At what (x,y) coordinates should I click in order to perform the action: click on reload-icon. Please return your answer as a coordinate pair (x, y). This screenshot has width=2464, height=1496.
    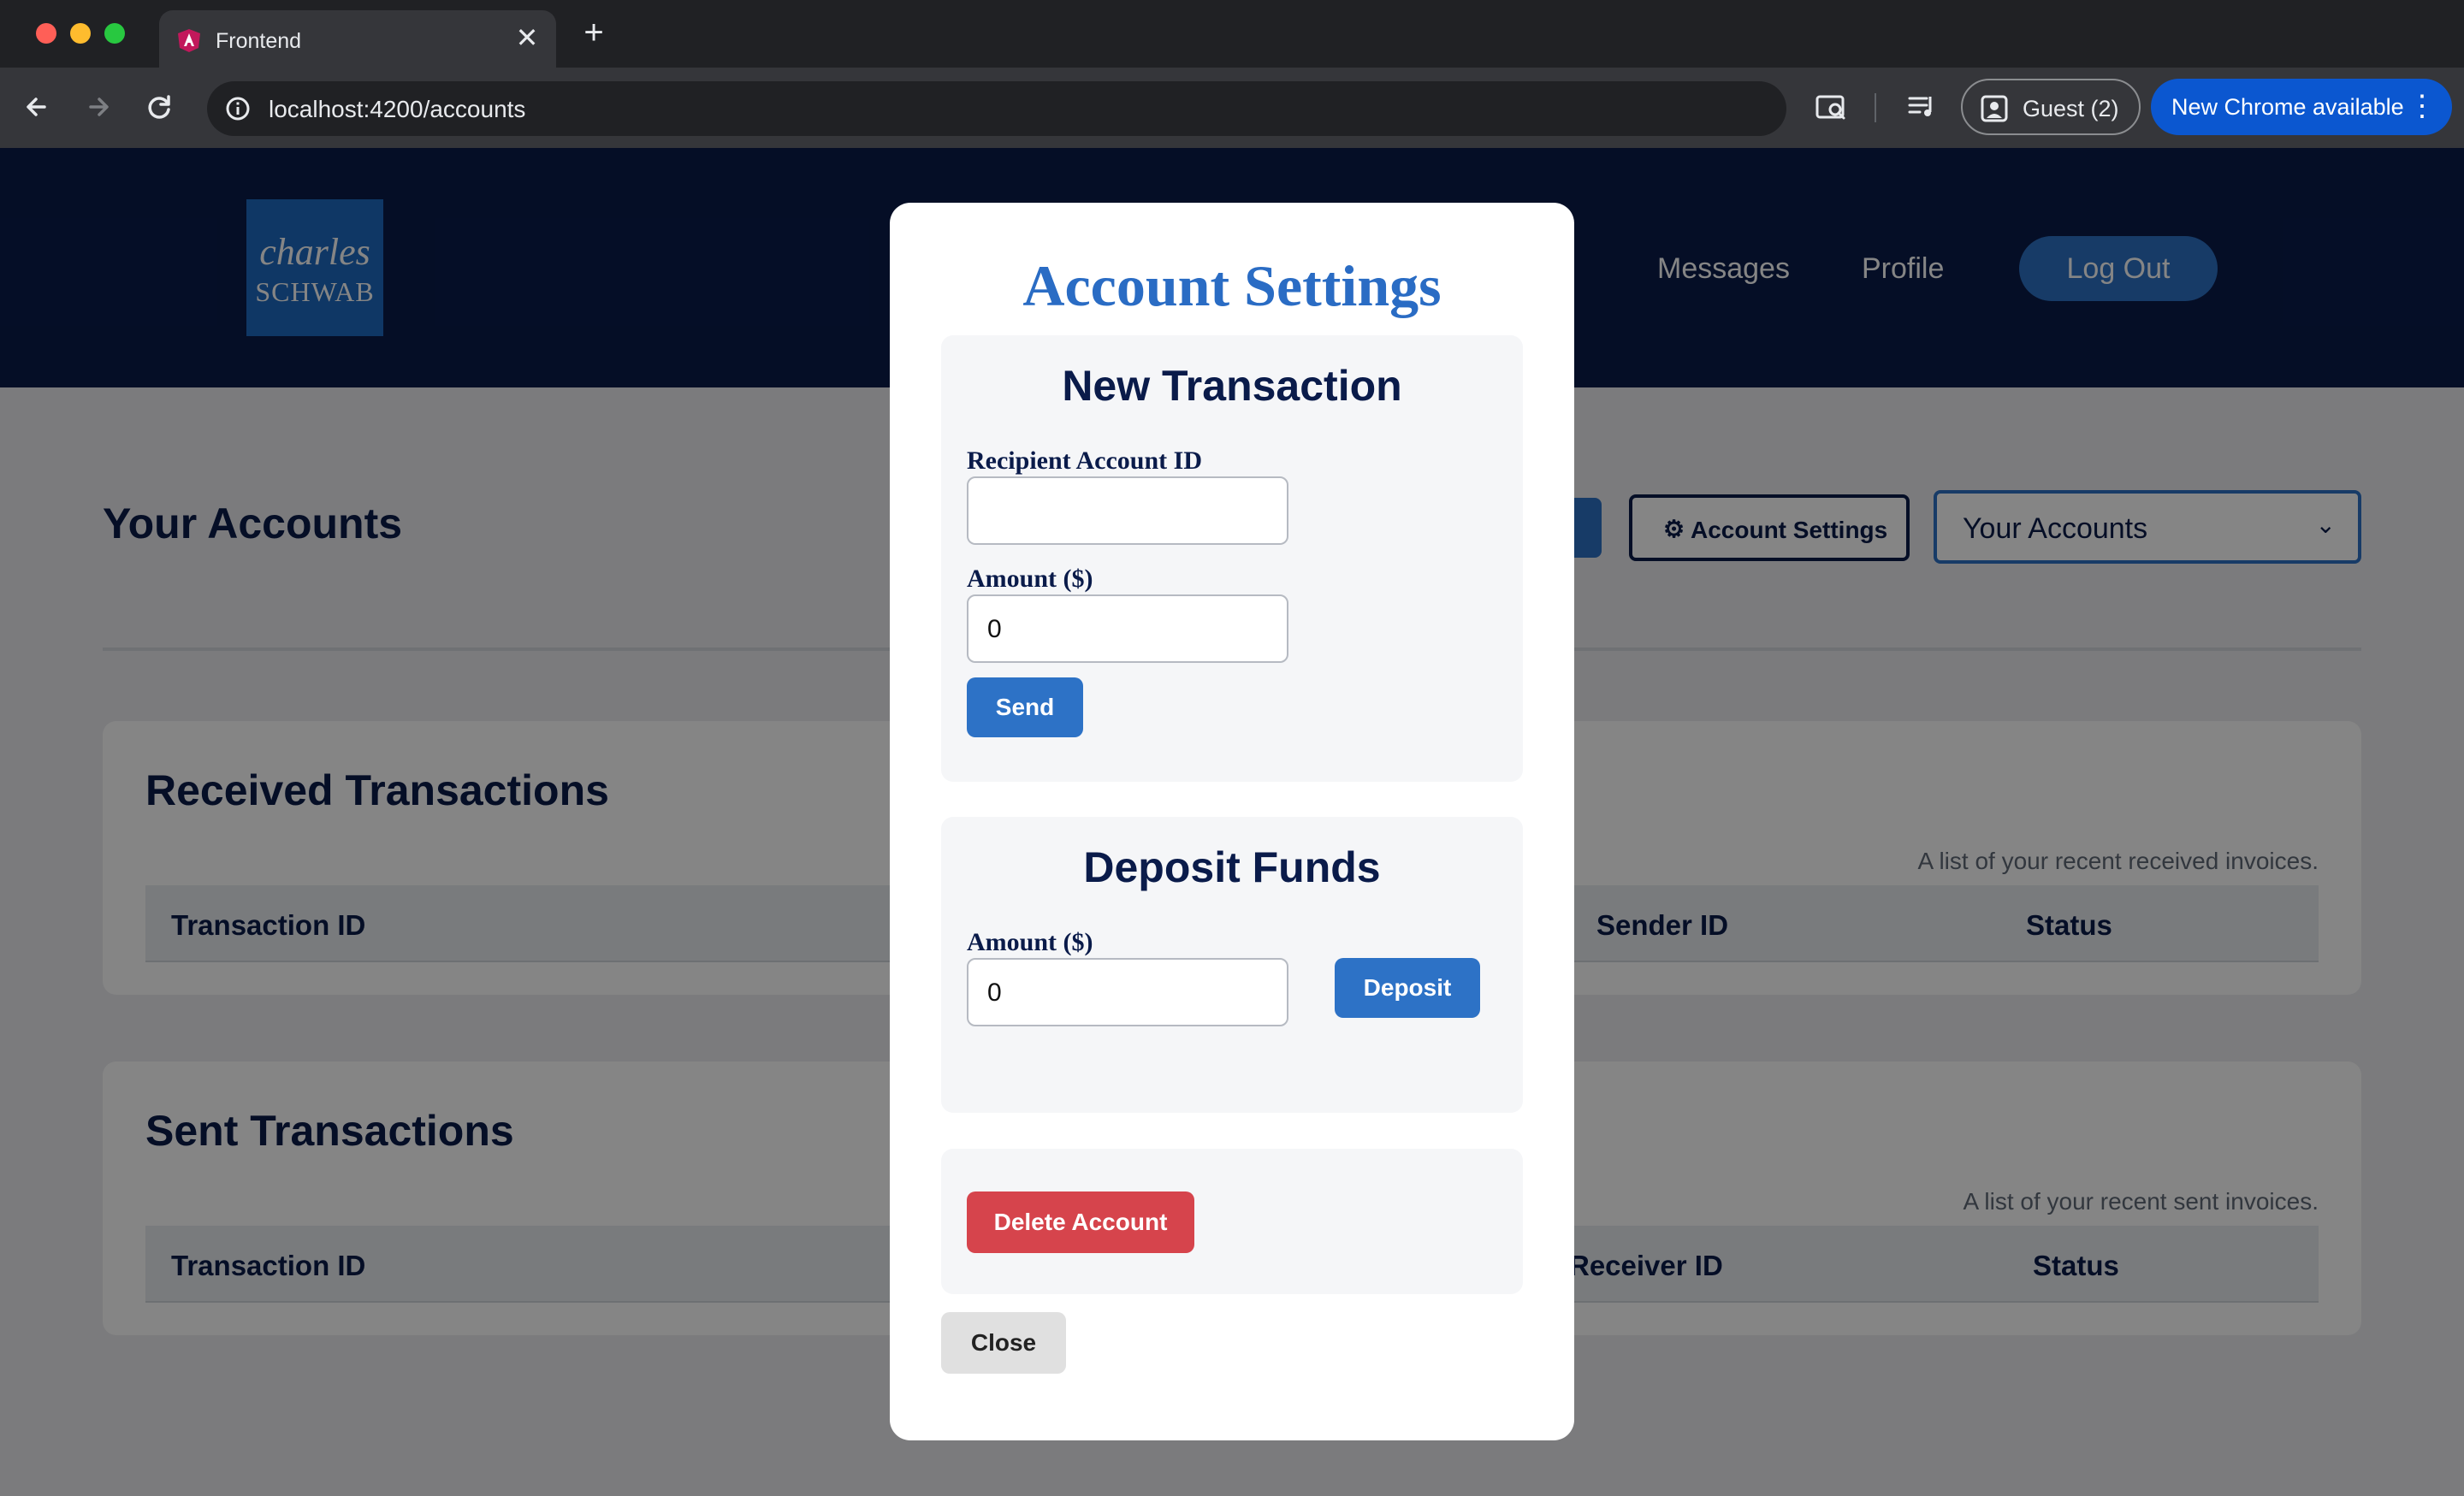
    Looking at the image, I should click on (159, 107).